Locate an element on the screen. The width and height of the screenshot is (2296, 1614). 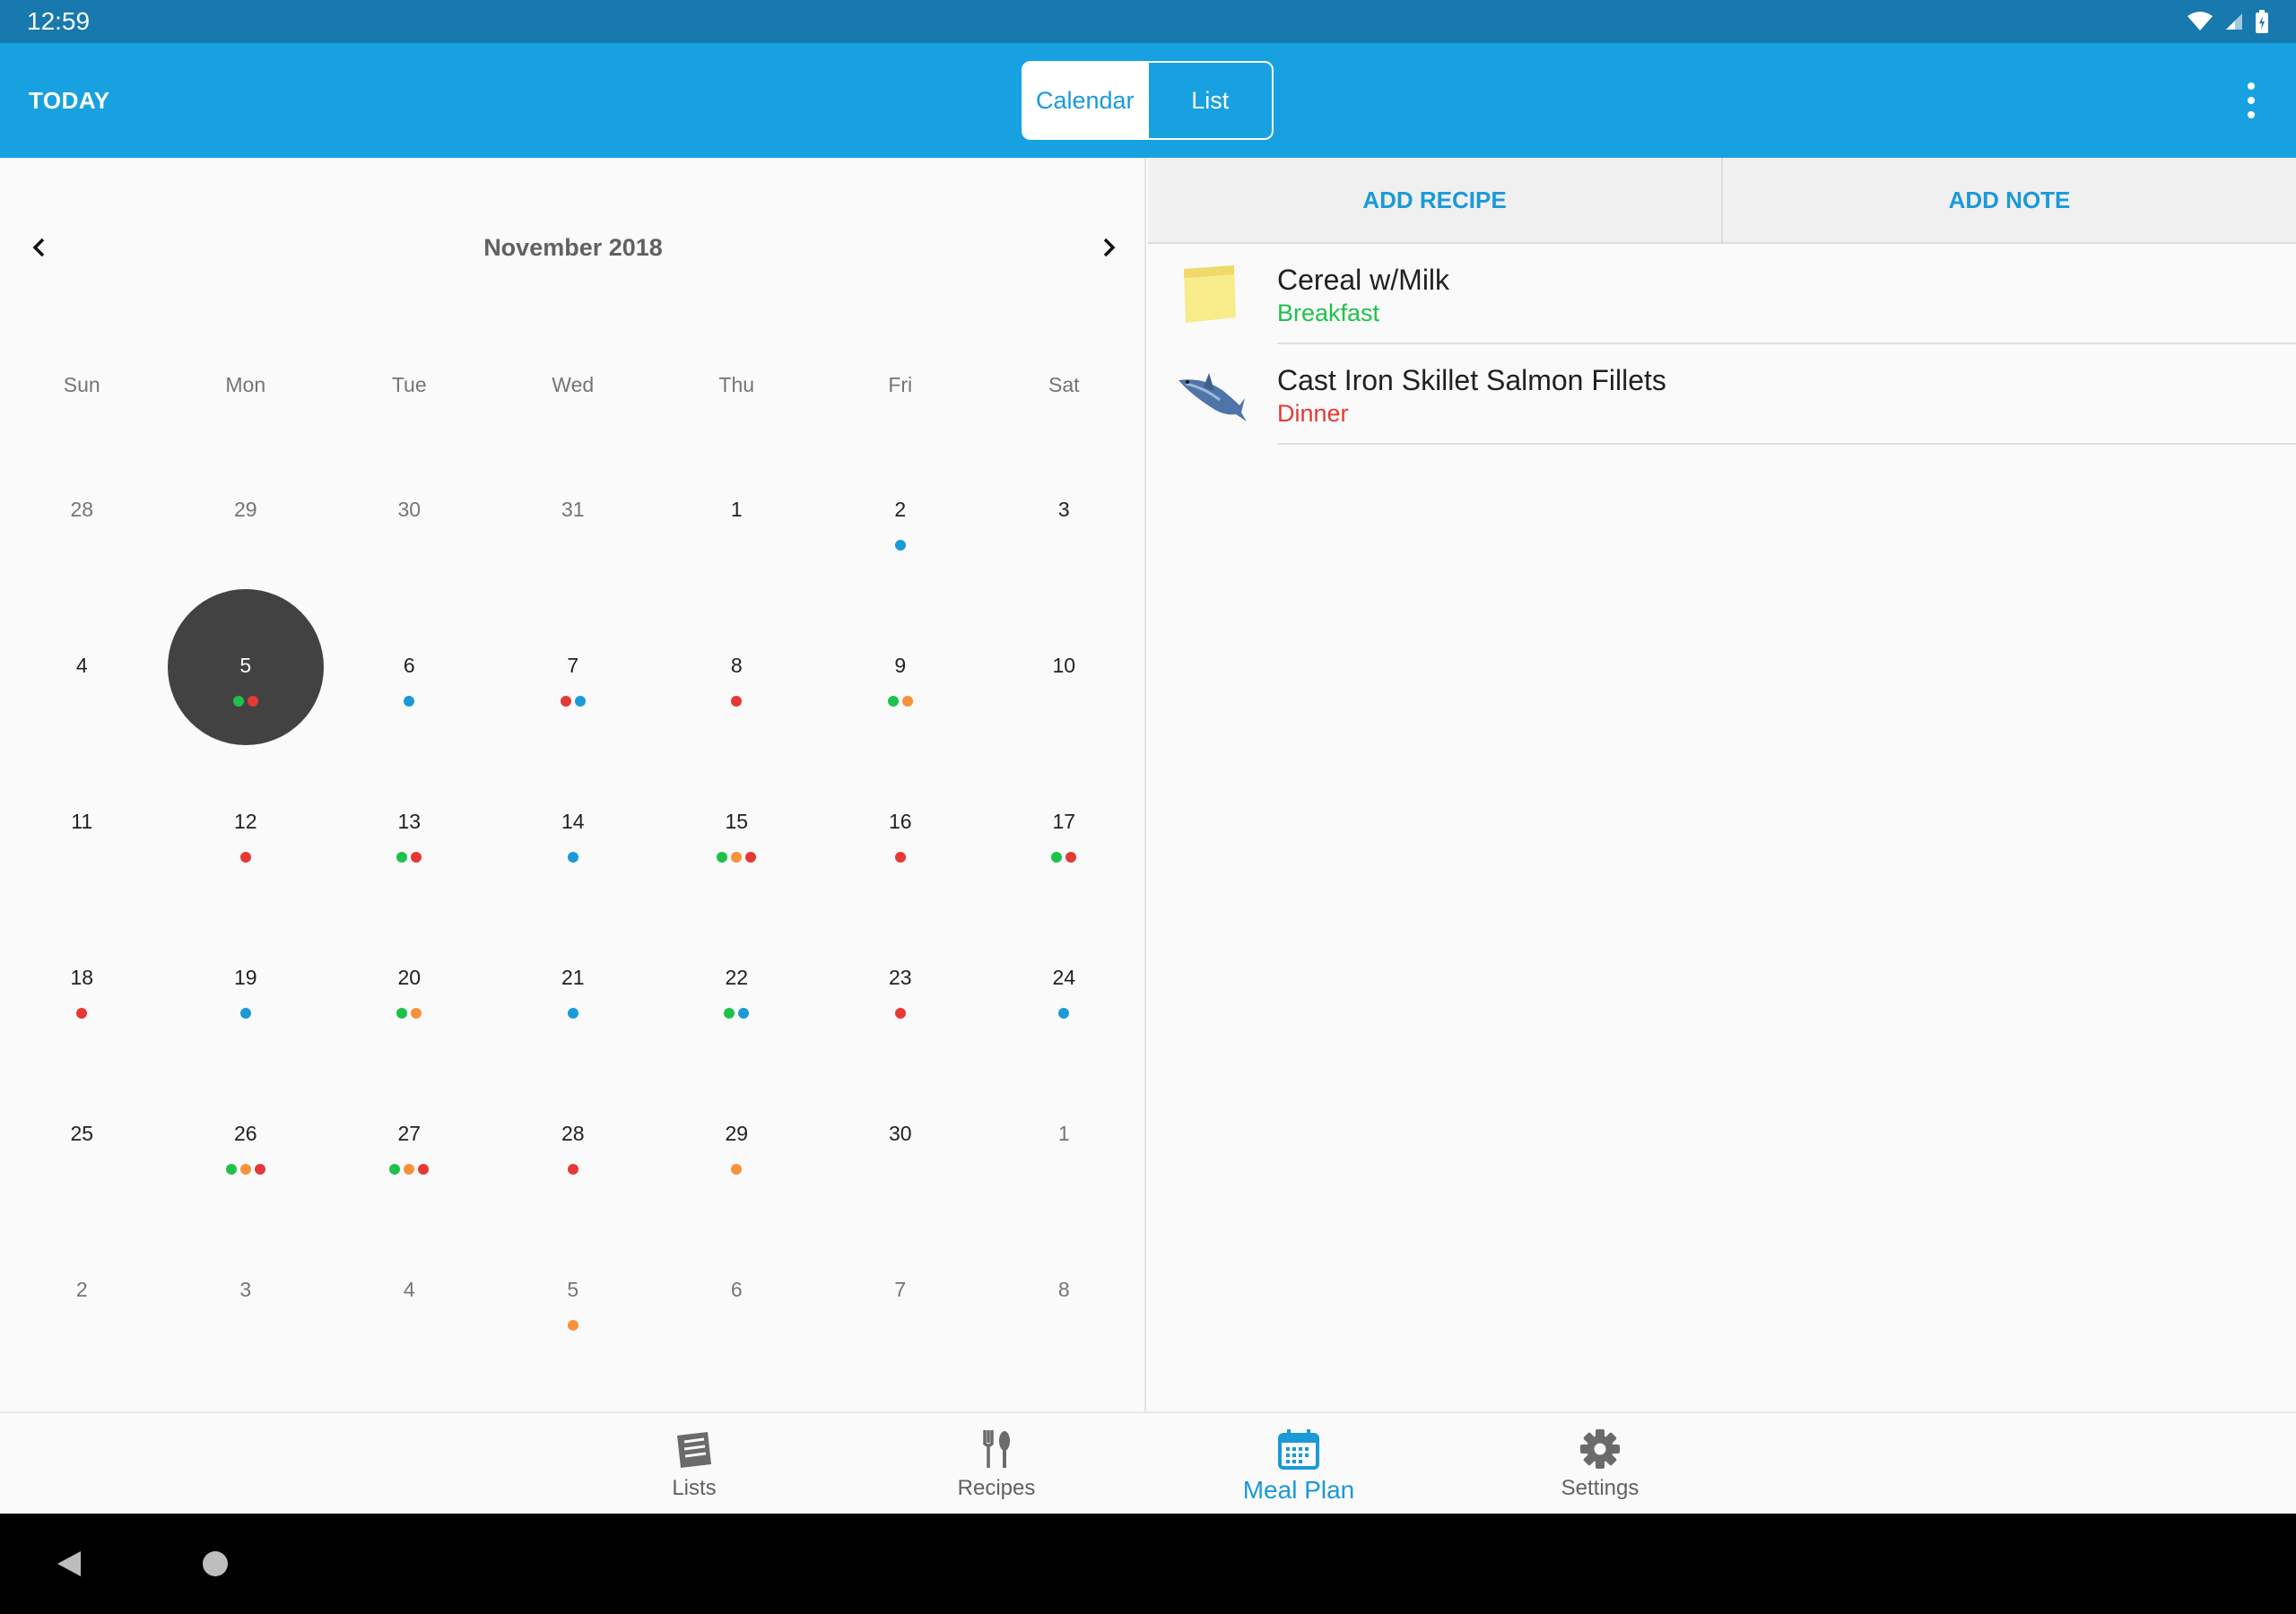
calendar-day: 27 is located at coordinates (409, 1174).